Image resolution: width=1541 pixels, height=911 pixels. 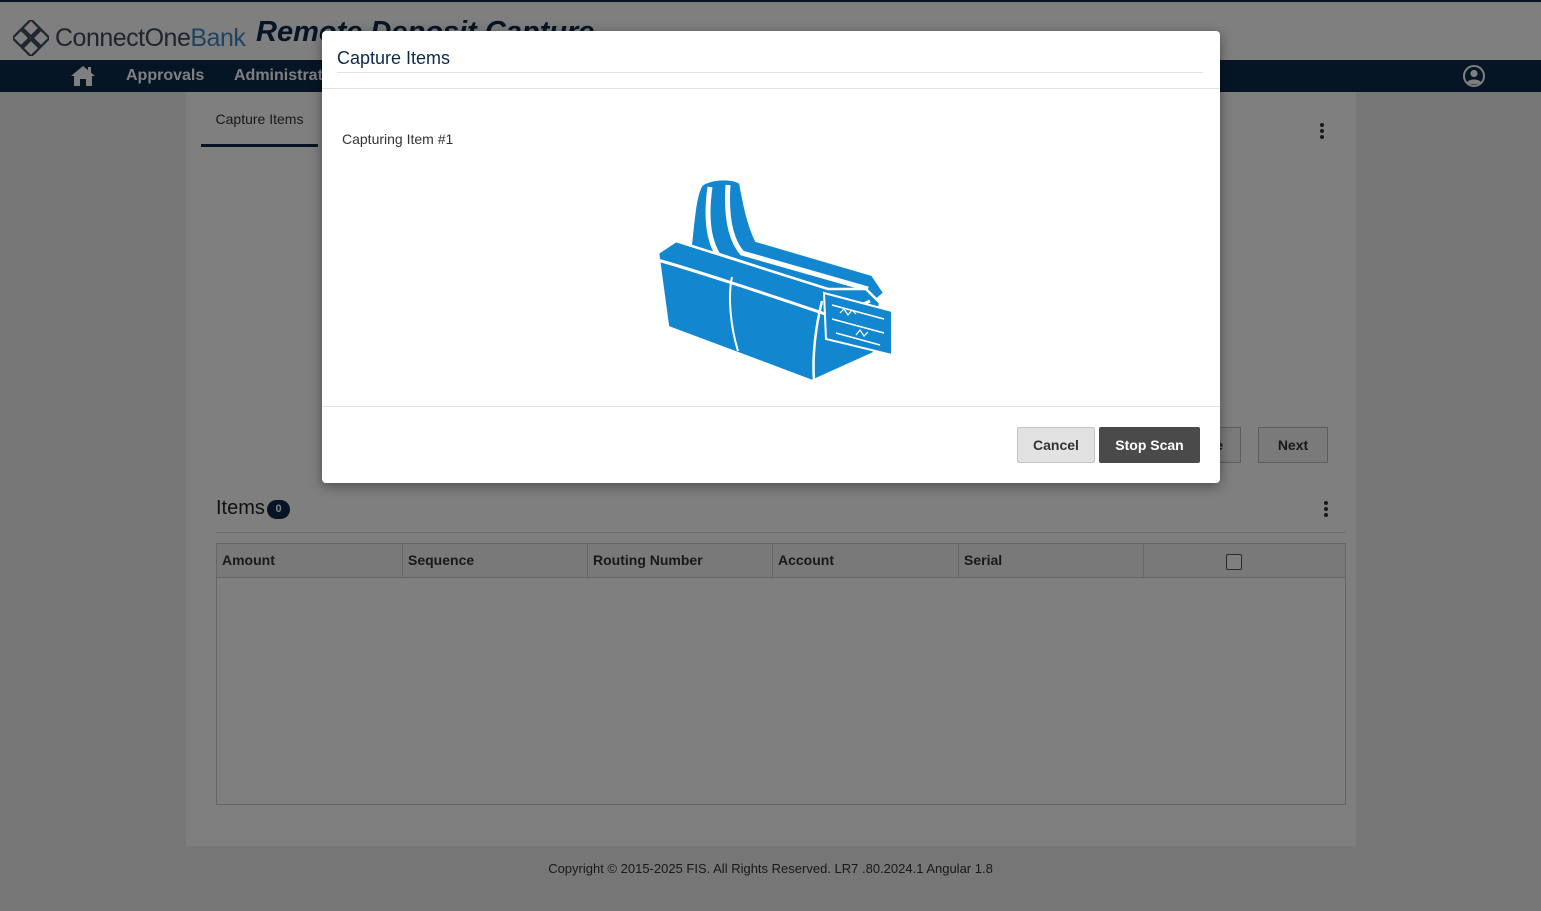 What do you see at coordinates (1149, 445) in the screenshot?
I see `stop-scan-button: Stop Scan` at bounding box center [1149, 445].